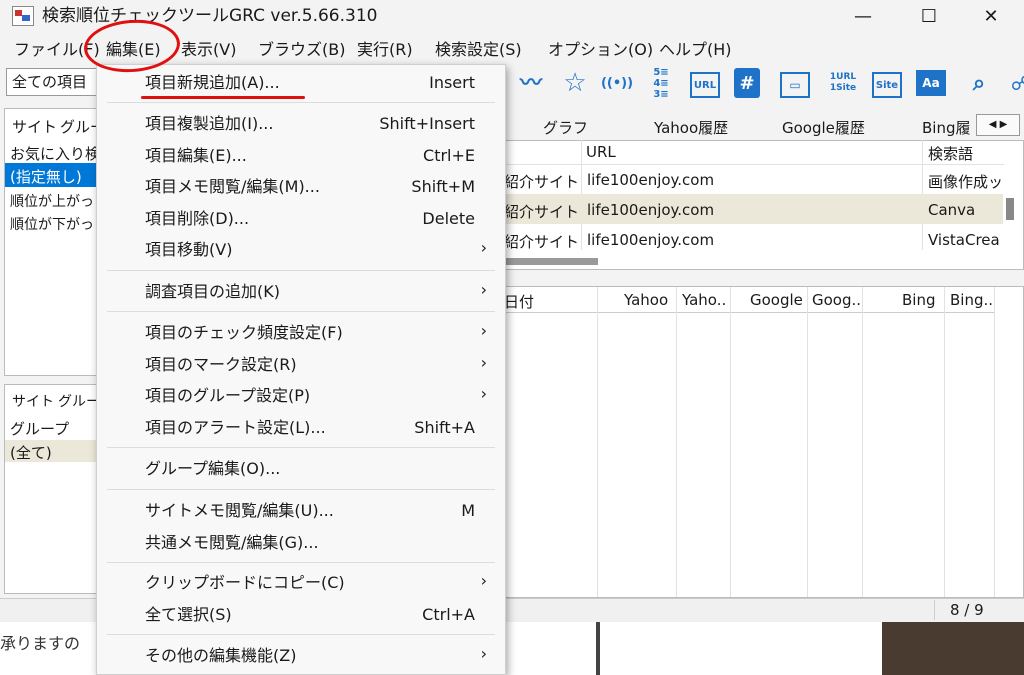 This screenshot has height=675, width=1024. Describe the element at coordinates (301, 428) in the screenshot. I see `menu-item-alert: 項目のアラート設定(L)... Shift+A` at that location.